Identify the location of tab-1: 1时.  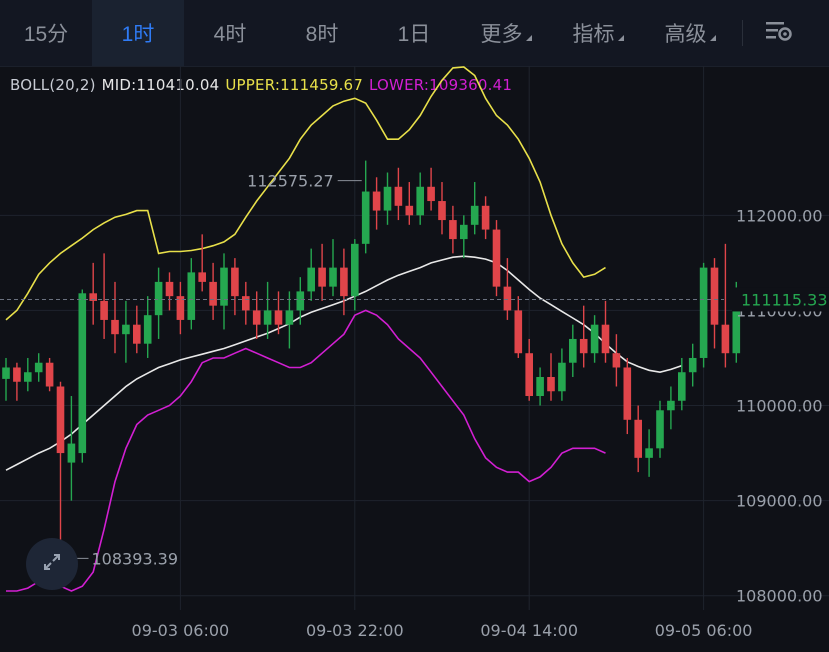
(138, 33).